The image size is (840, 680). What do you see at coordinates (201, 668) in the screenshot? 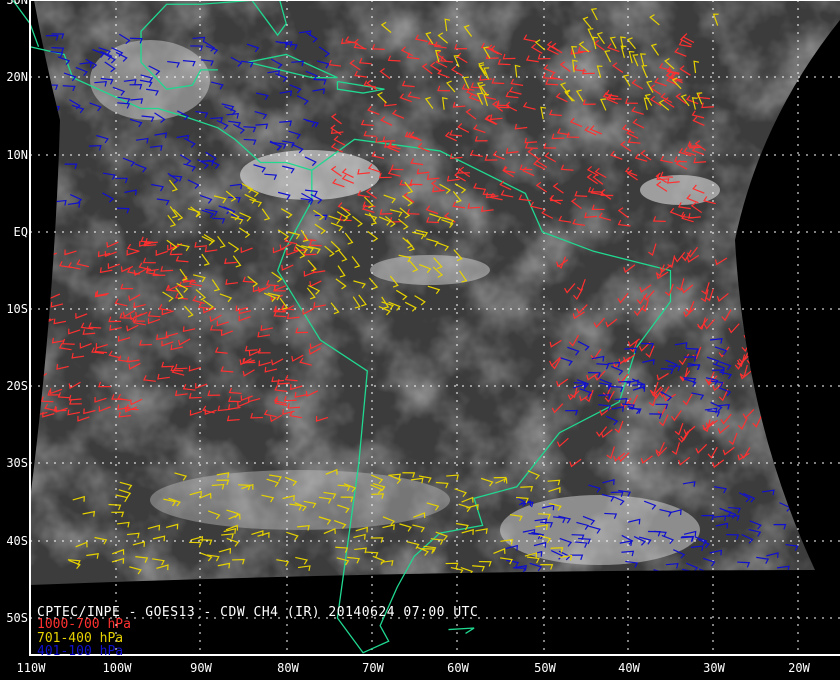
I see `lon-label: 90W` at bounding box center [201, 668].